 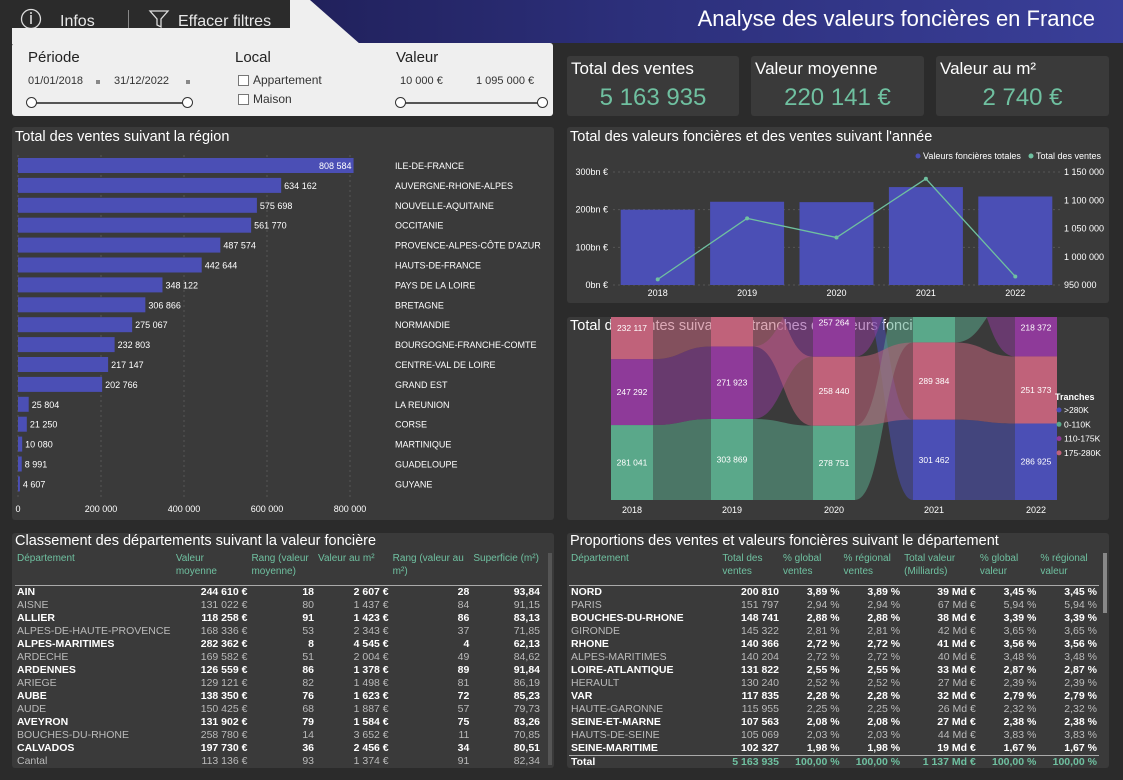 I want to click on table-row: ARDENNES 126 559 € 86 1 378 € 89 91,84, so click(x=278, y=670).